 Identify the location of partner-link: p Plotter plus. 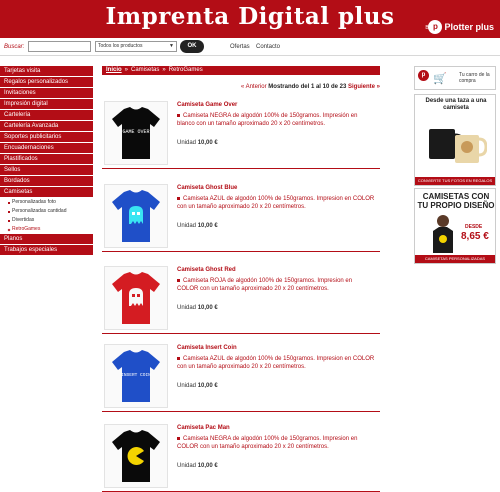
(461, 26).